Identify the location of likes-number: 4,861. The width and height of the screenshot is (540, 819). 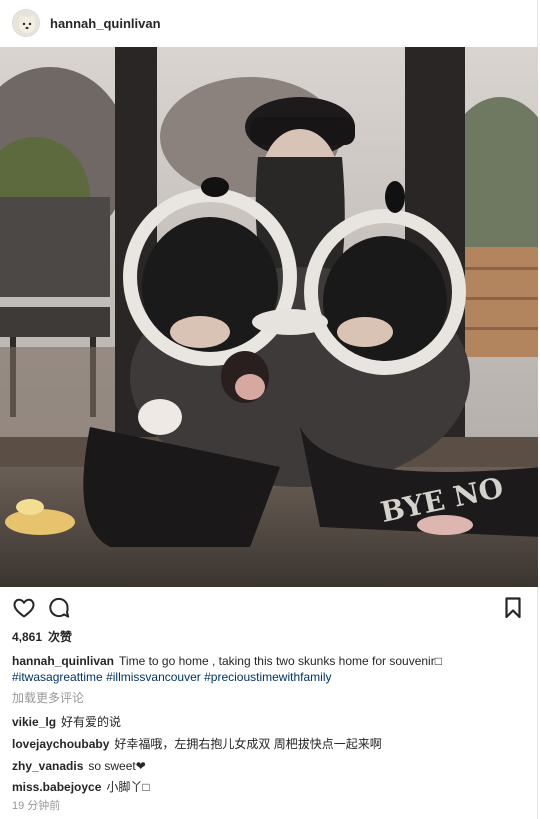
(27, 637).